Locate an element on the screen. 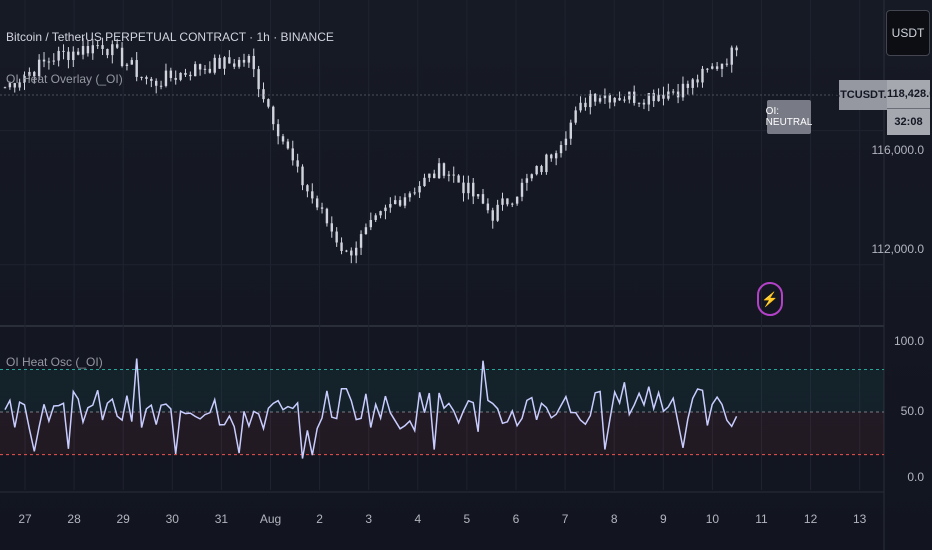 The image size is (932, 550). date-tick-label: 9 is located at coordinates (663, 519).